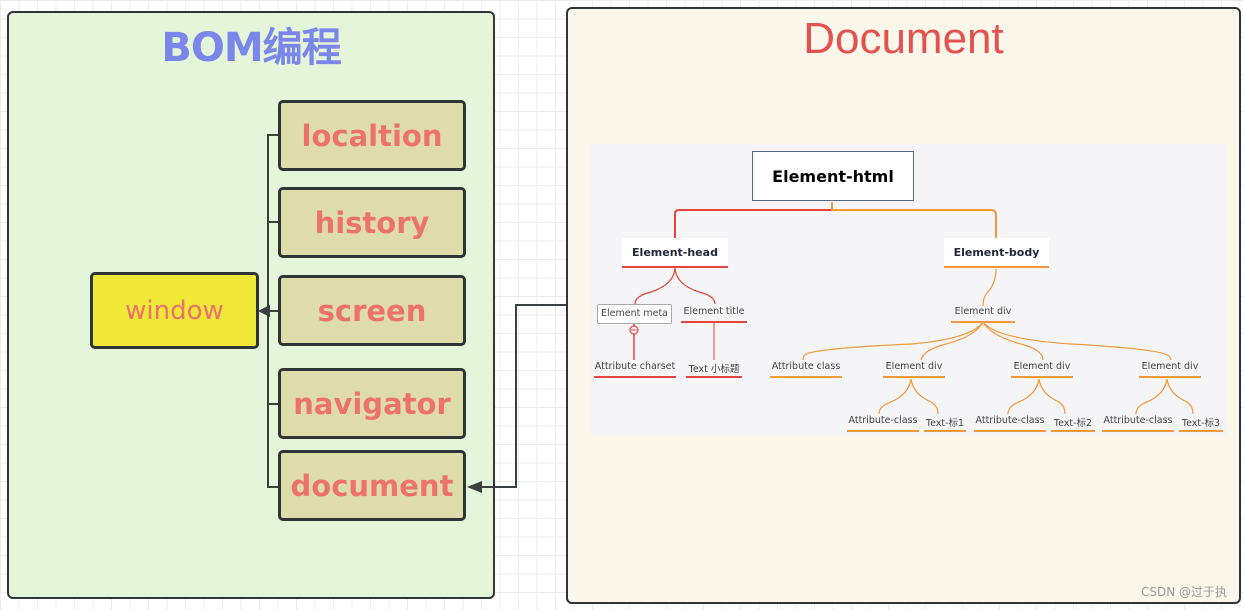  What do you see at coordinates (1138, 423) in the screenshot?
I see `node-attribute-class-3: Attribute-class` at bounding box center [1138, 423].